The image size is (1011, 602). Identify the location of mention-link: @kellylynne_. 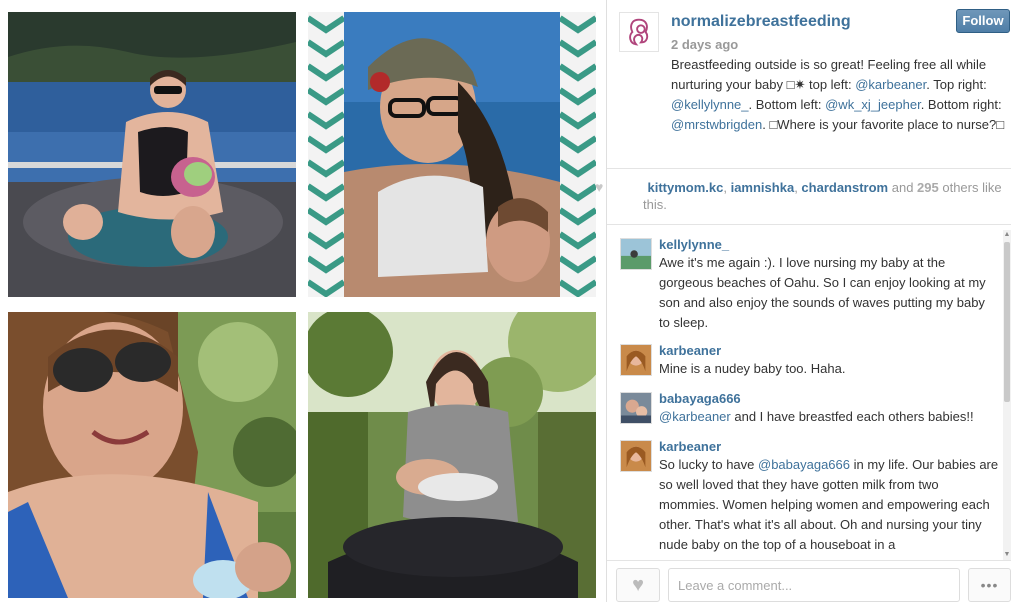
(710, 104).